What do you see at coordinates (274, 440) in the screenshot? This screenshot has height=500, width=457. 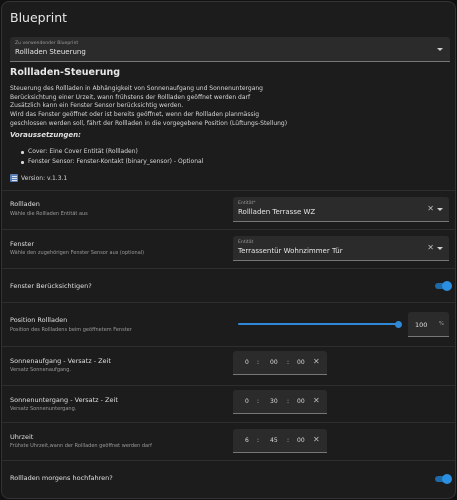 I see `minutes-field: 45` at bounding box center [274, 440].